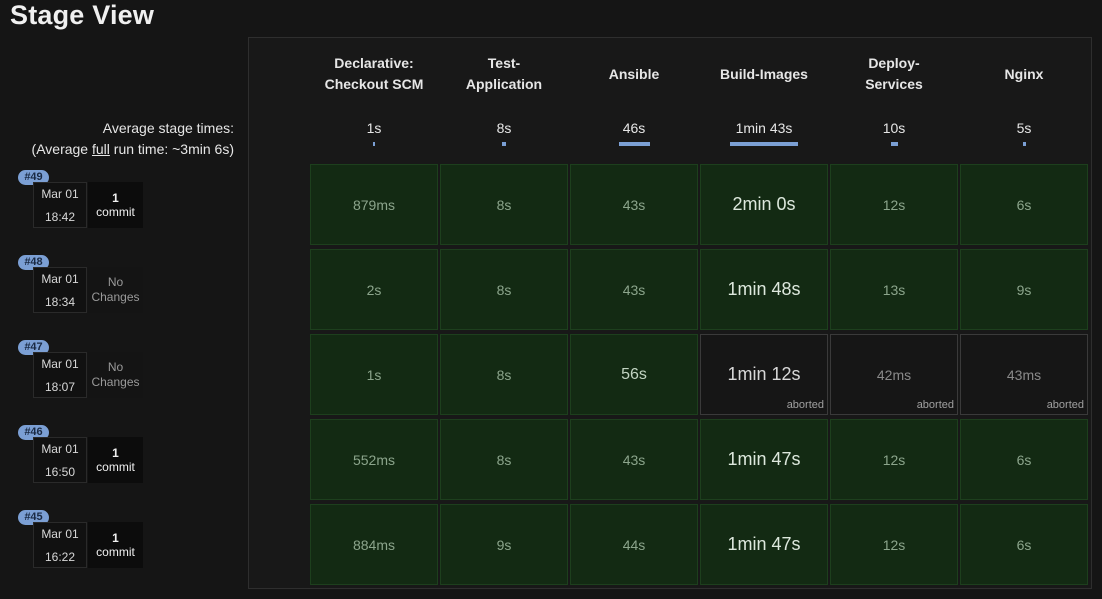  Describe the element at coordinates (1065, 405) in the screenshot. I see `aborted-status-label: aborted` at that location.